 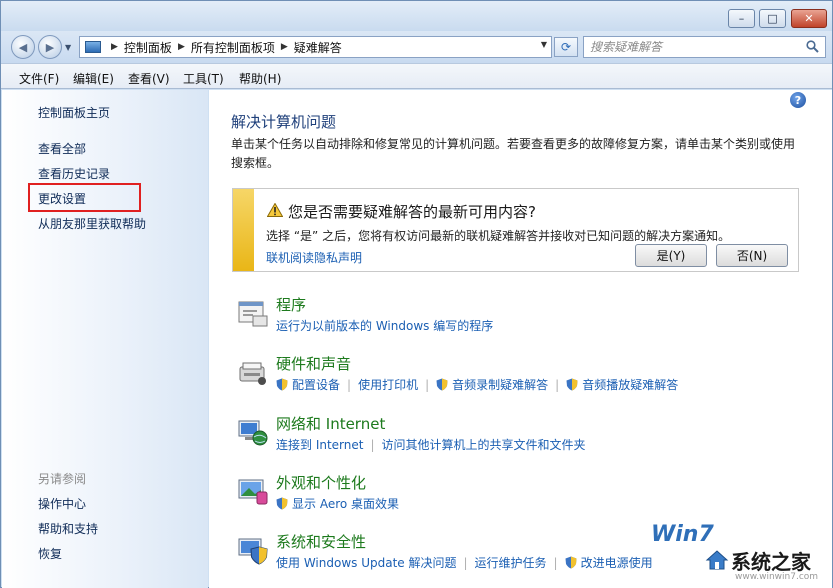 I want to click on search-icon, so click(x=812, y=46).